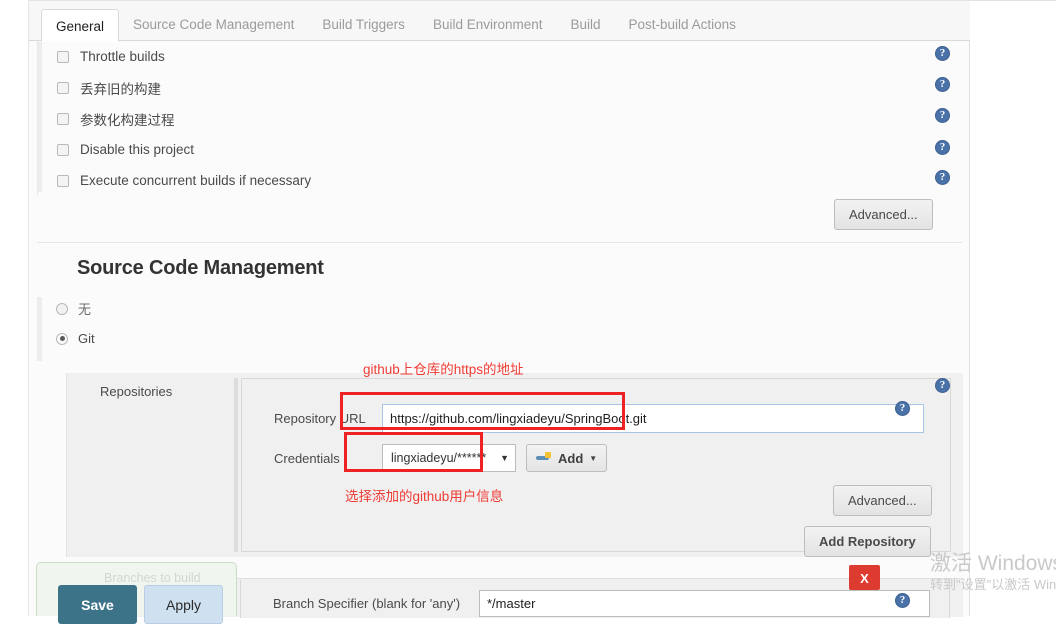 Image resolution: width=1056 pixels, height=624 pixels. Describe the element at coordinates (307, 458) in the screenshot. I see `credentials-label: Credentials` at that location.